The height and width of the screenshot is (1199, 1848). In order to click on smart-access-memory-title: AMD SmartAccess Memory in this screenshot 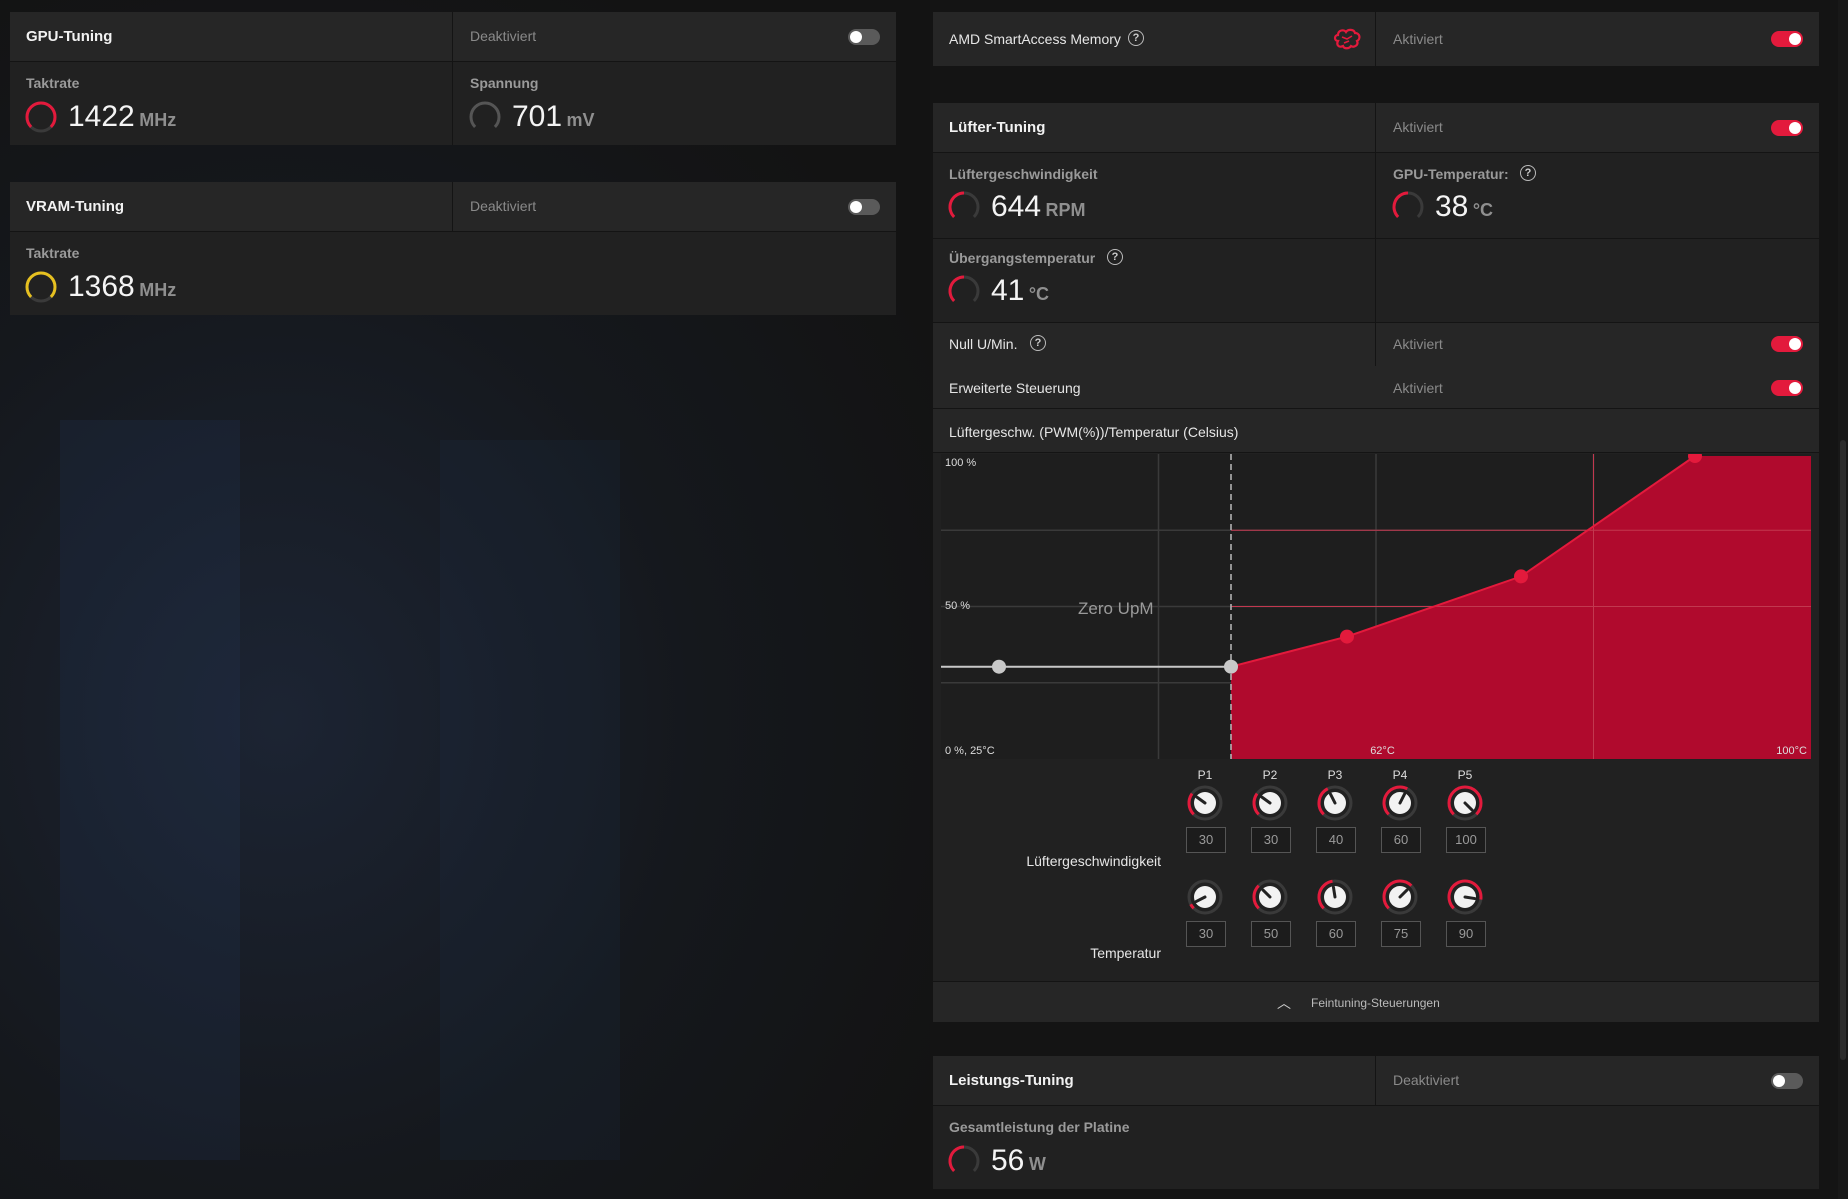, I will do `click(1035, 39)`.